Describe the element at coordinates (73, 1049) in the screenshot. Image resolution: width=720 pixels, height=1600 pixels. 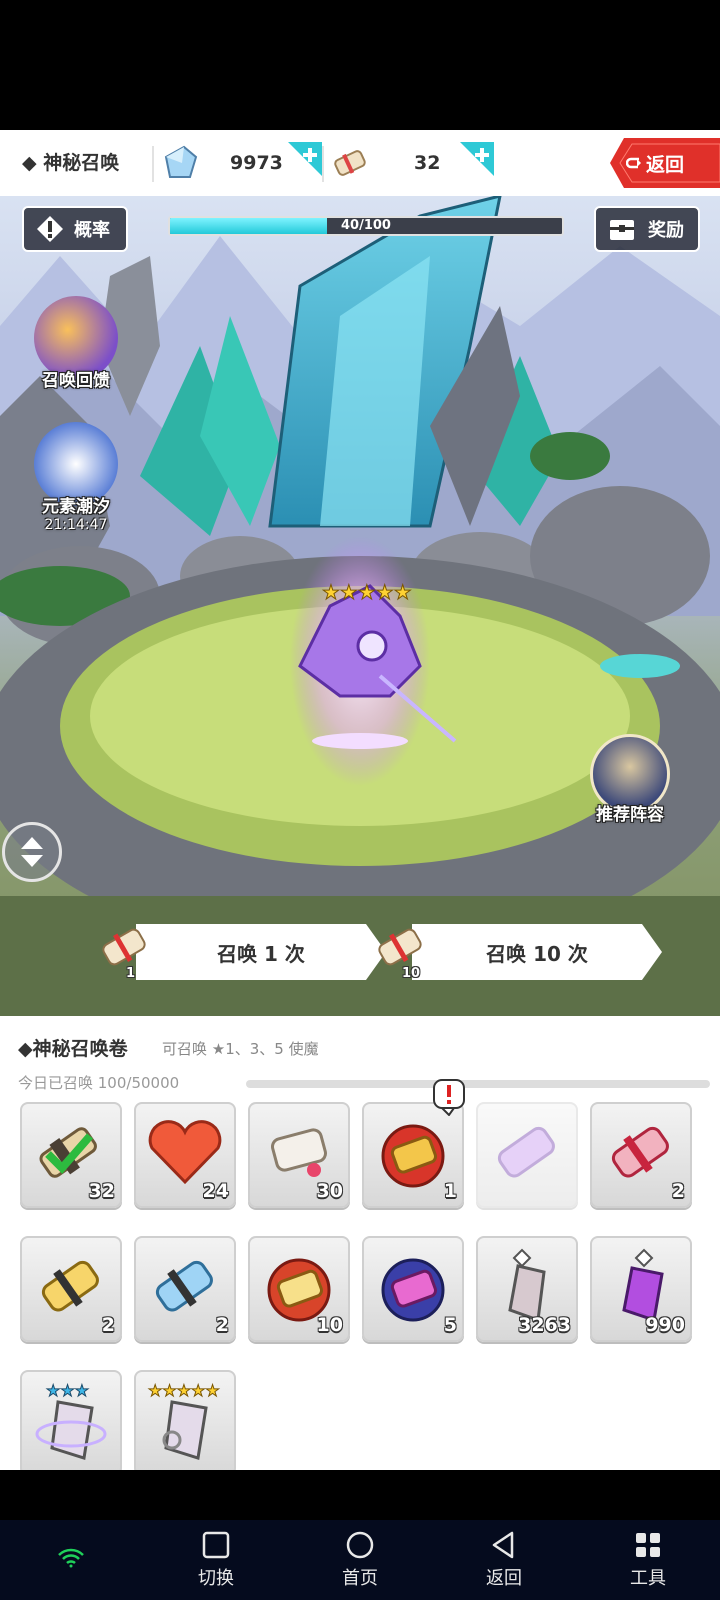
I see `panel-title: ◆神秘召唤卷` at that location.